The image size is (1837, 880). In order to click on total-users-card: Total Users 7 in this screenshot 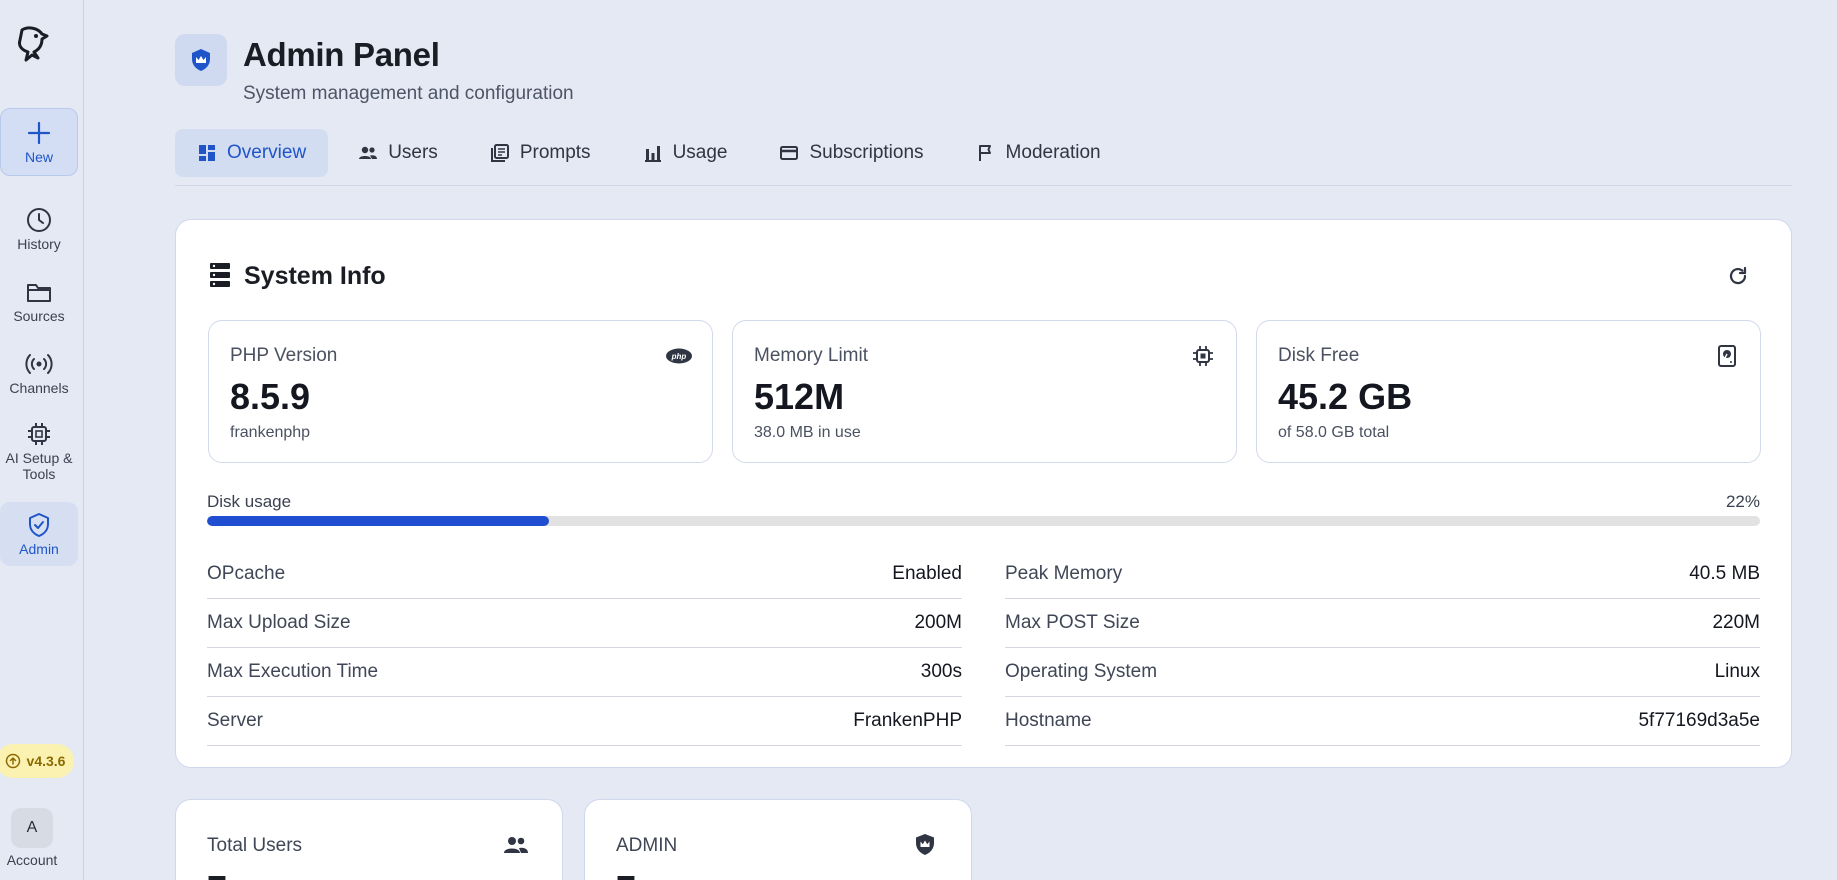, I will do `click(369, 839)`.